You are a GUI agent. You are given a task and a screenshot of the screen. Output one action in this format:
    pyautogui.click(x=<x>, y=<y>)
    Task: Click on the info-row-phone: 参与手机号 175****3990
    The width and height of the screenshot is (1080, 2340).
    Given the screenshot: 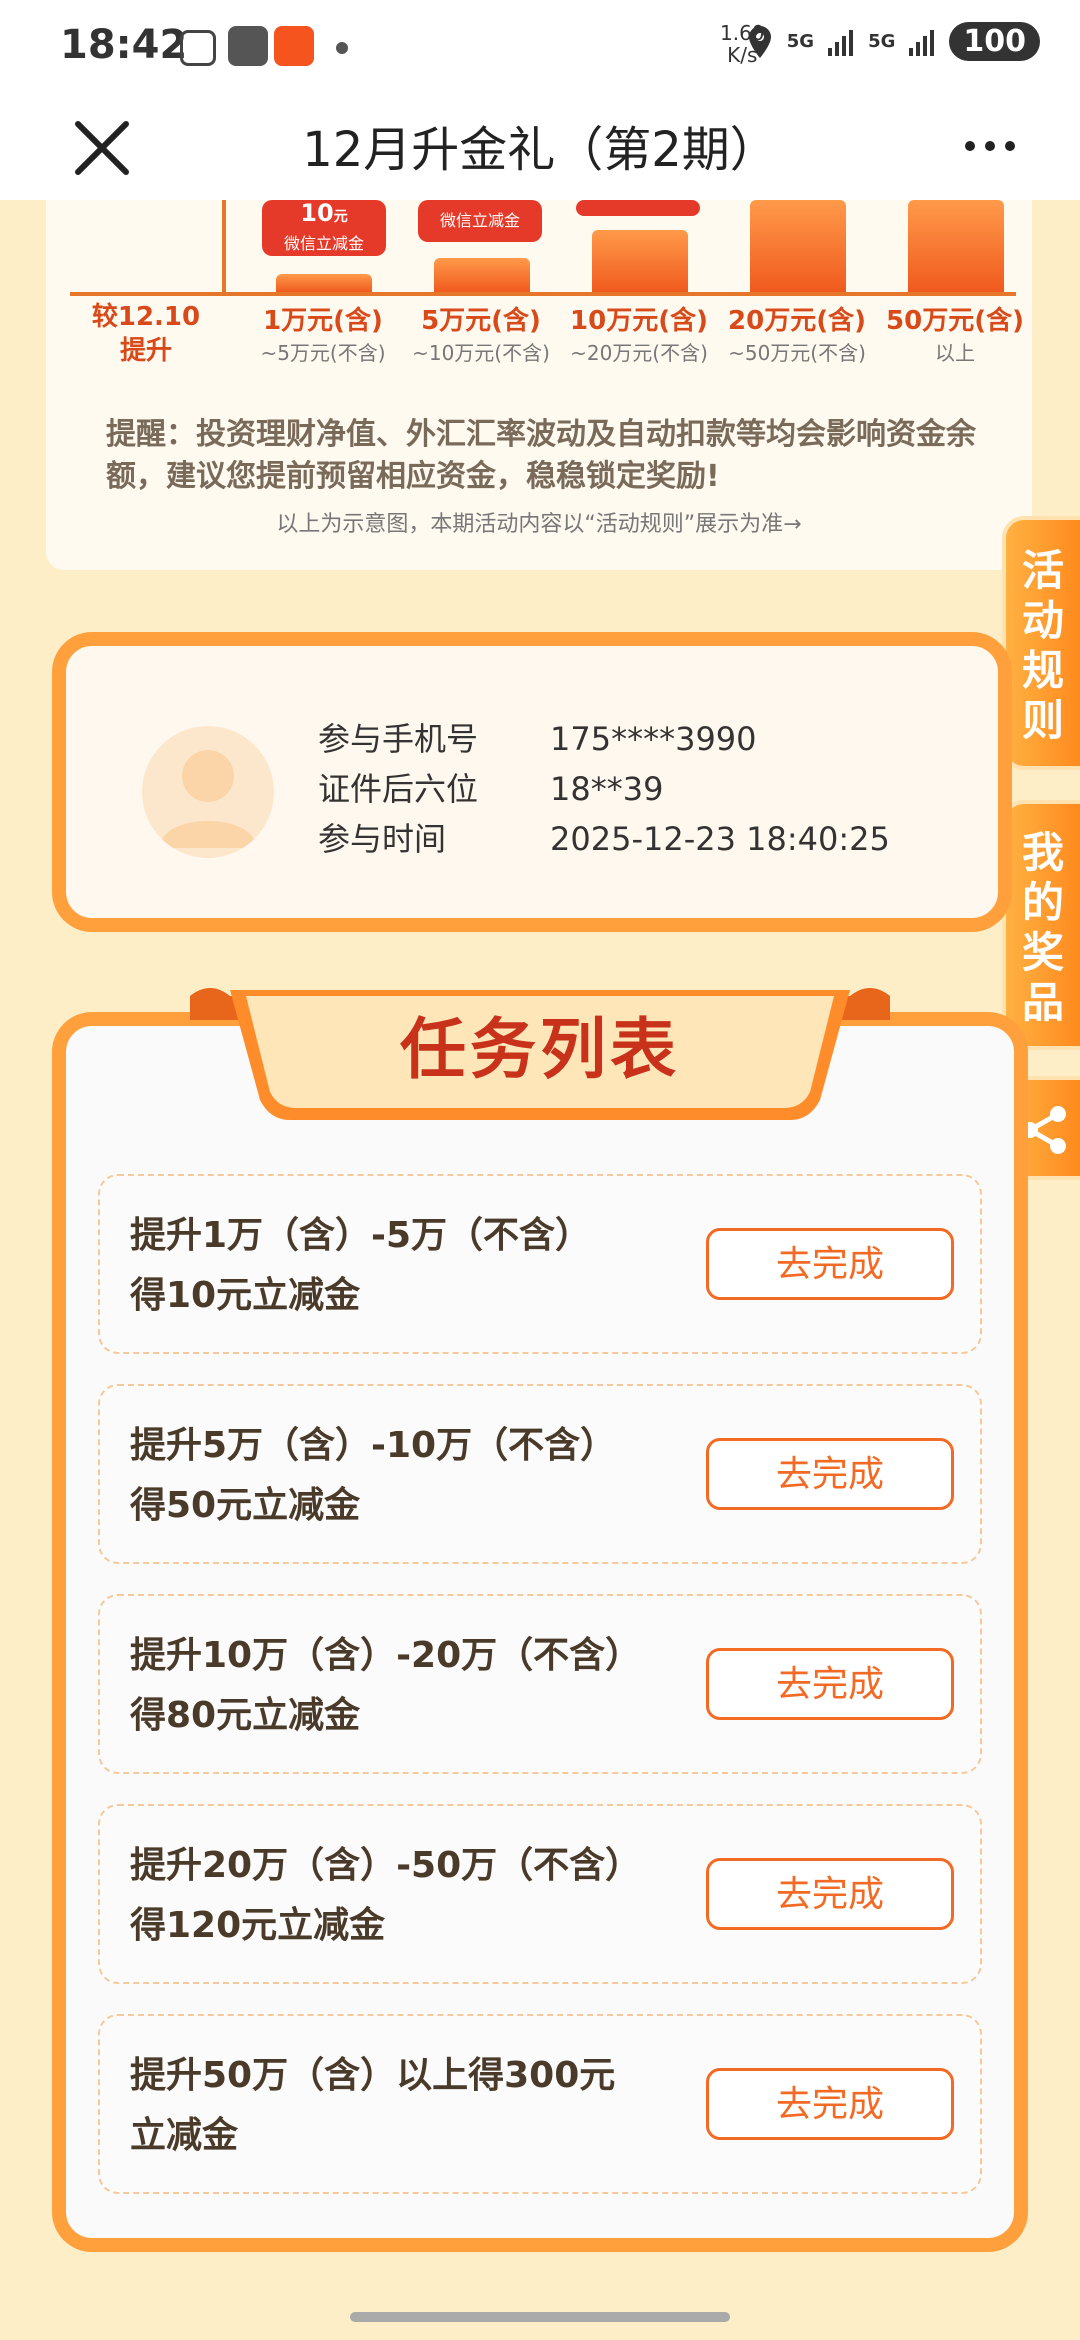 What is the action you would take?
    pyautogui.click(x=537, y=739)
    